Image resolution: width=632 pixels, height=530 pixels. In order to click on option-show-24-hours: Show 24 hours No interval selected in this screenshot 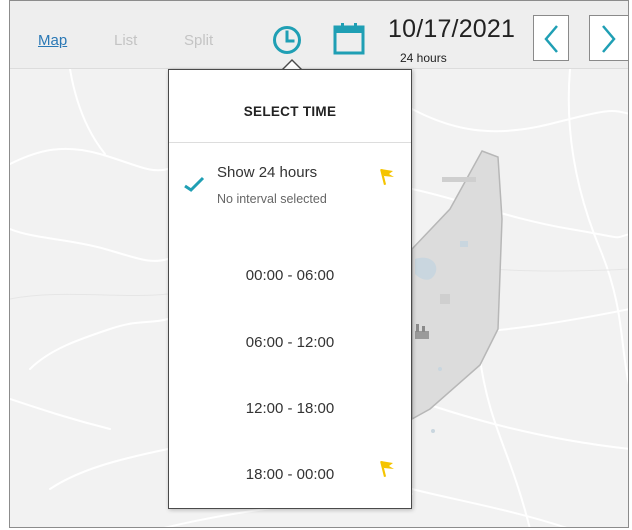, I will do `click(290, 188)`.